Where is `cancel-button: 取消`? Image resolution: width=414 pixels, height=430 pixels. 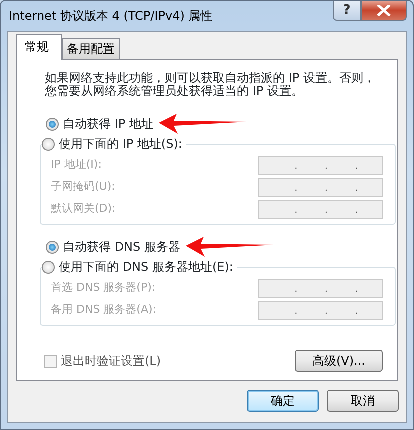
cancel-button: 取消 is located at coordinates (363, 401).